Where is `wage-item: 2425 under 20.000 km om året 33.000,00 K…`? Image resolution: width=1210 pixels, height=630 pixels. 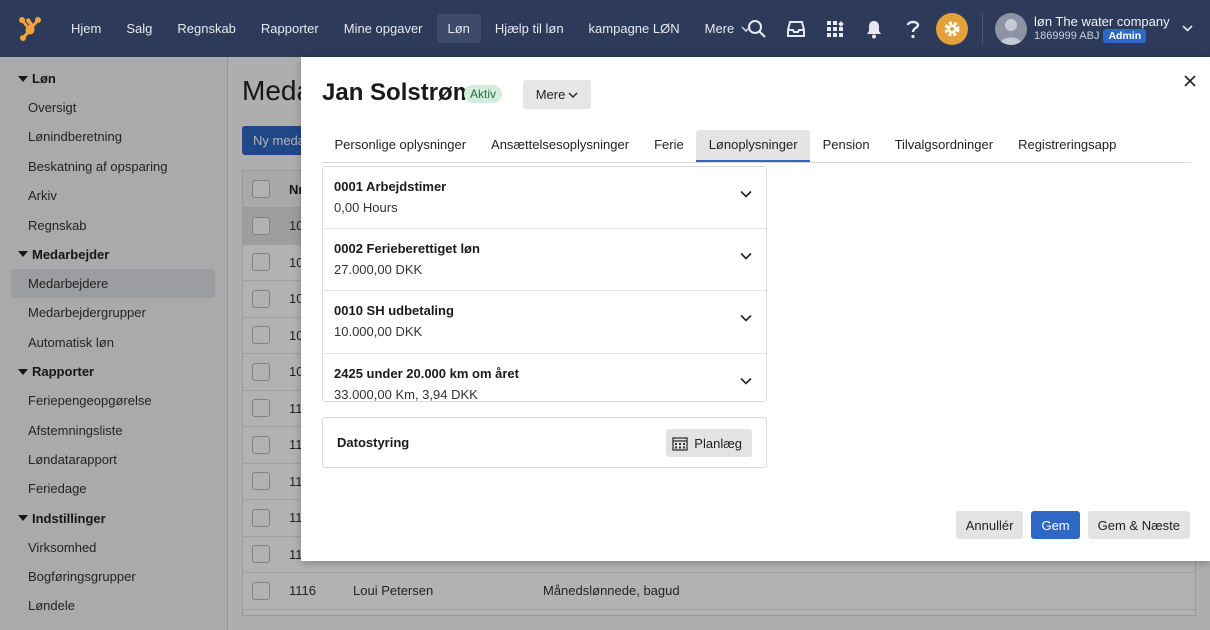 wage-item: 2425 under 20.000 km om året 33.000,00 K… is located at coordinates (544, 378).